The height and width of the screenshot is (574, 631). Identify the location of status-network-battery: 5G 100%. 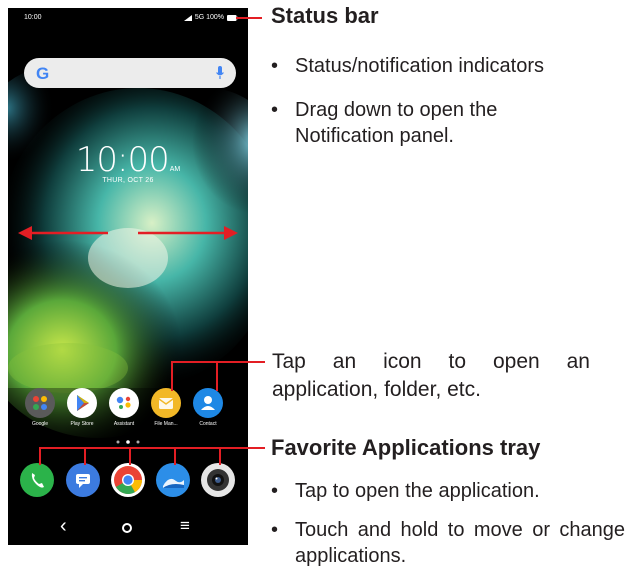
(209, 17).